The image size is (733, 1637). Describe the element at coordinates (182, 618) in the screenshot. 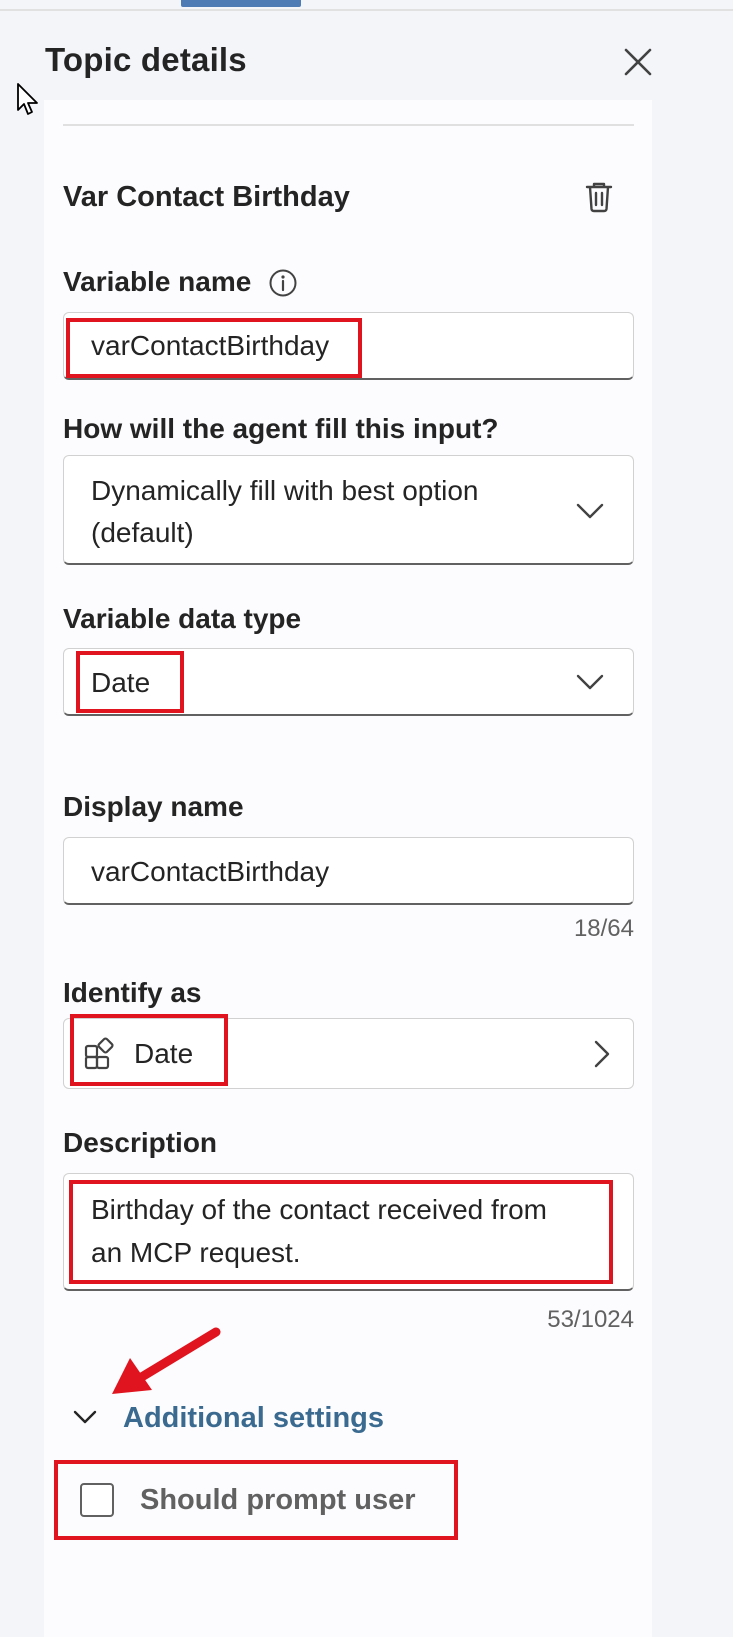

I see `data-type-label: Variable data type` at that location.